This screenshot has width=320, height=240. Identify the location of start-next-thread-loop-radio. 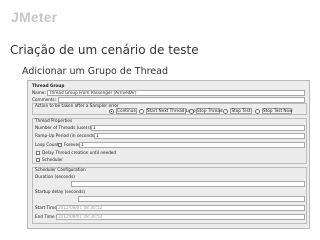
(141, 111).